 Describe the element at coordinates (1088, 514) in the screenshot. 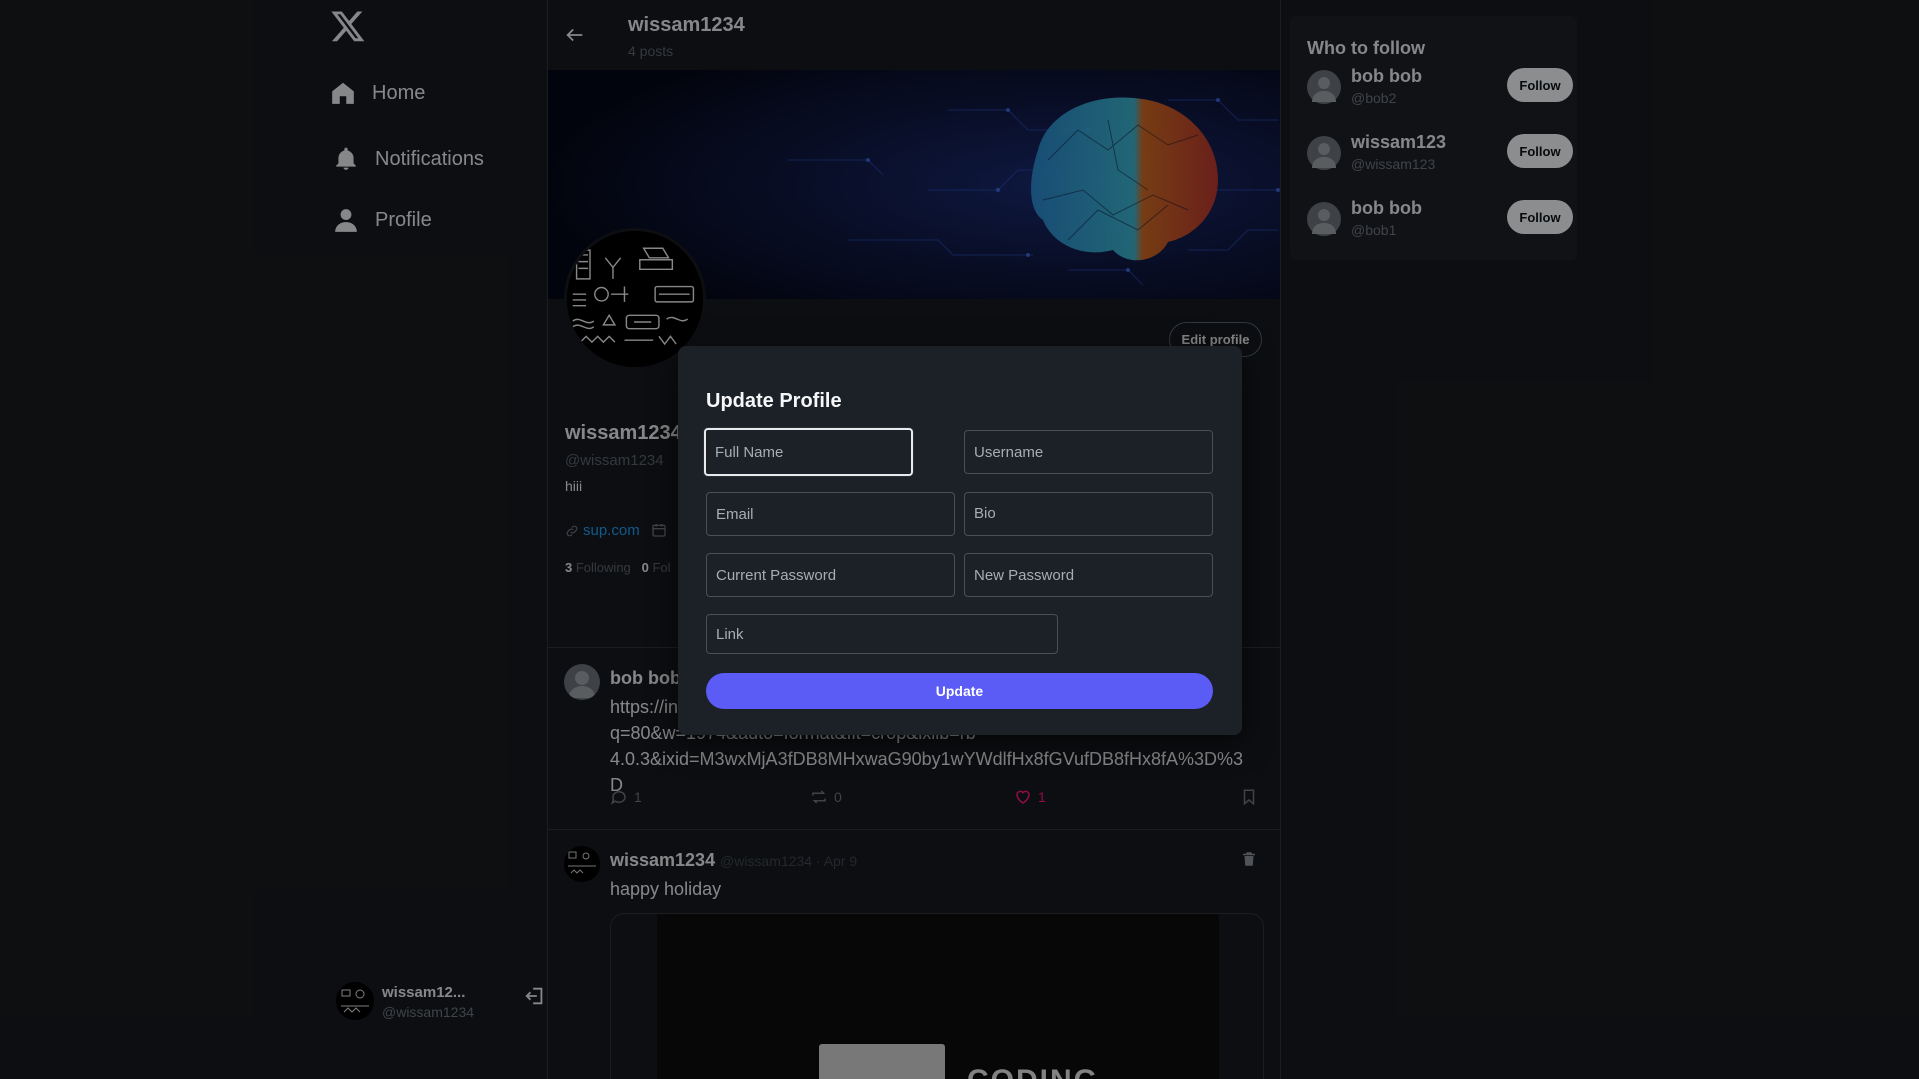

I see `bio-textarea` at that location.